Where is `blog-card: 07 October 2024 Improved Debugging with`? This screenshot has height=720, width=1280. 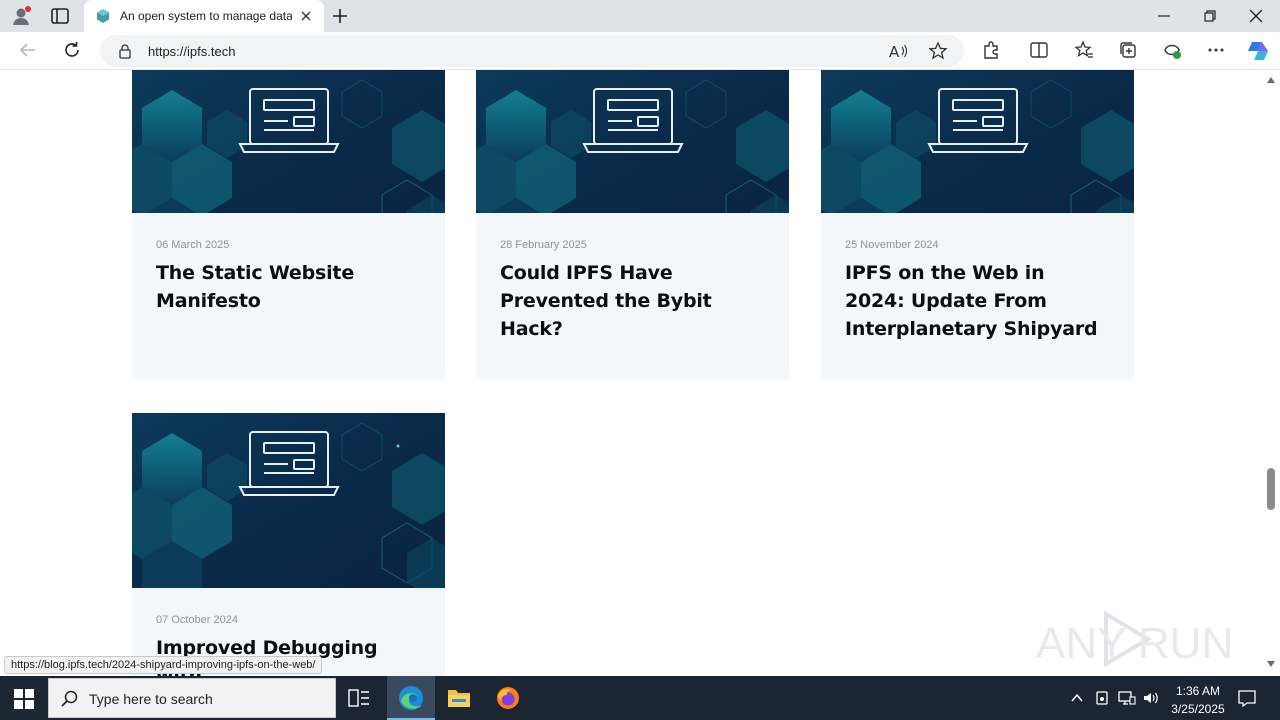
blog-card: 07 October 2024 Improved Debugging with is located at coordinates (288, 544).